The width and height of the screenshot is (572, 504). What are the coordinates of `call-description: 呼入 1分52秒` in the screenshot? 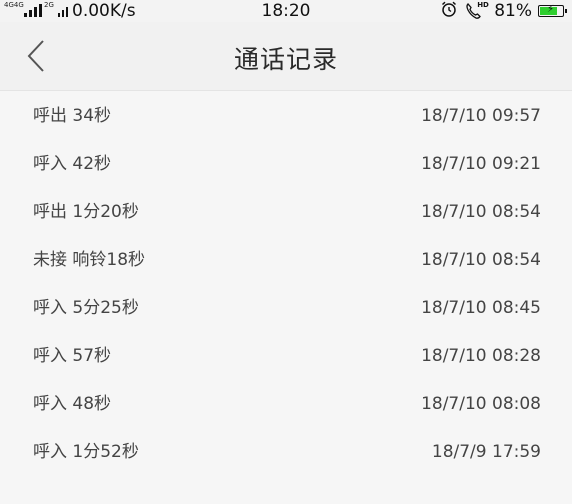 It's located at (86, 452).